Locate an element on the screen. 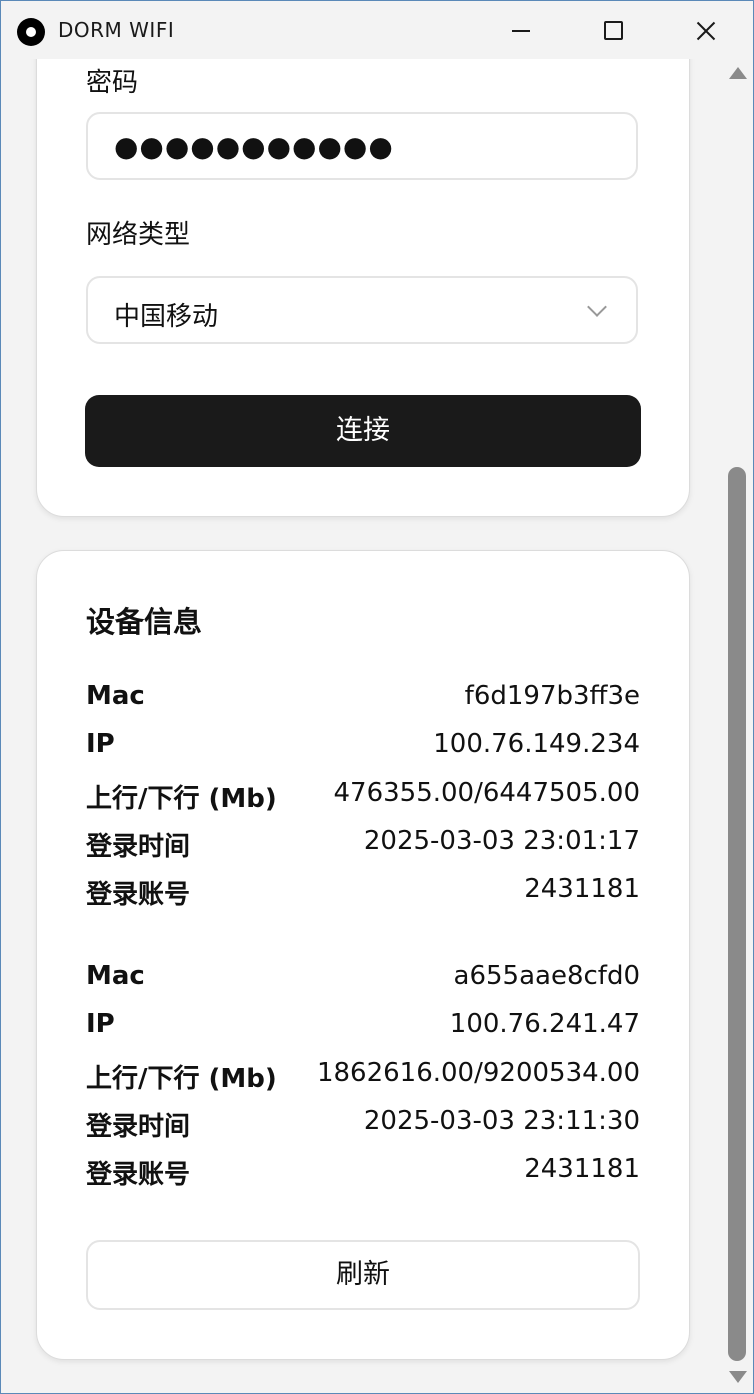 This screenshot has width=754, height=1394. vertical-scrollbar is located at coordinates (738, 726).